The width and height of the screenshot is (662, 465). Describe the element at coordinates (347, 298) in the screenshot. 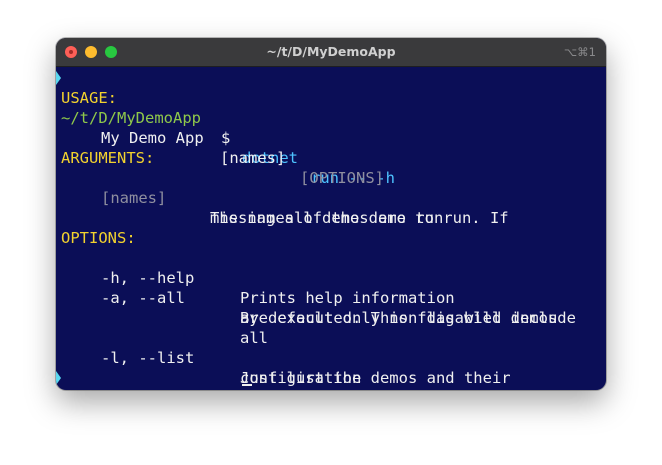

I see `option-desc: Prints help information` at that location.